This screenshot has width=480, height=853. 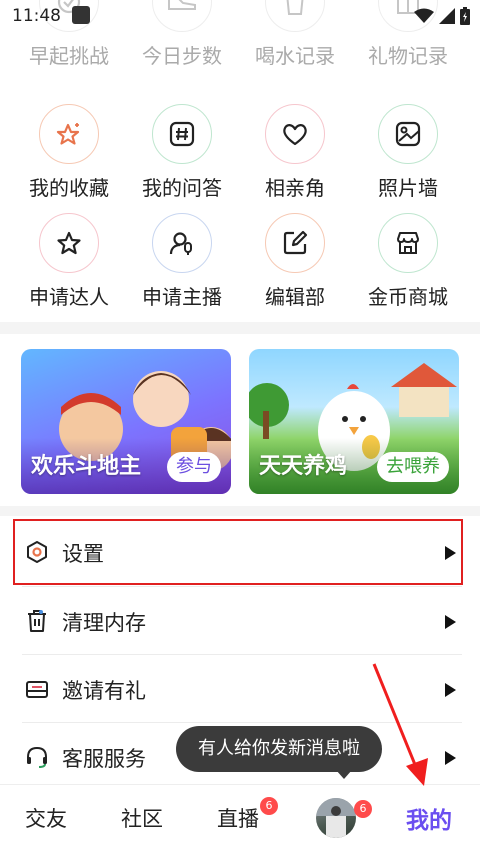 What do you see at coordinates (279, 749) in the screenshot?
I see `new-message-toast: 有人给你发新消息啦` at bounding box center [279, 749].